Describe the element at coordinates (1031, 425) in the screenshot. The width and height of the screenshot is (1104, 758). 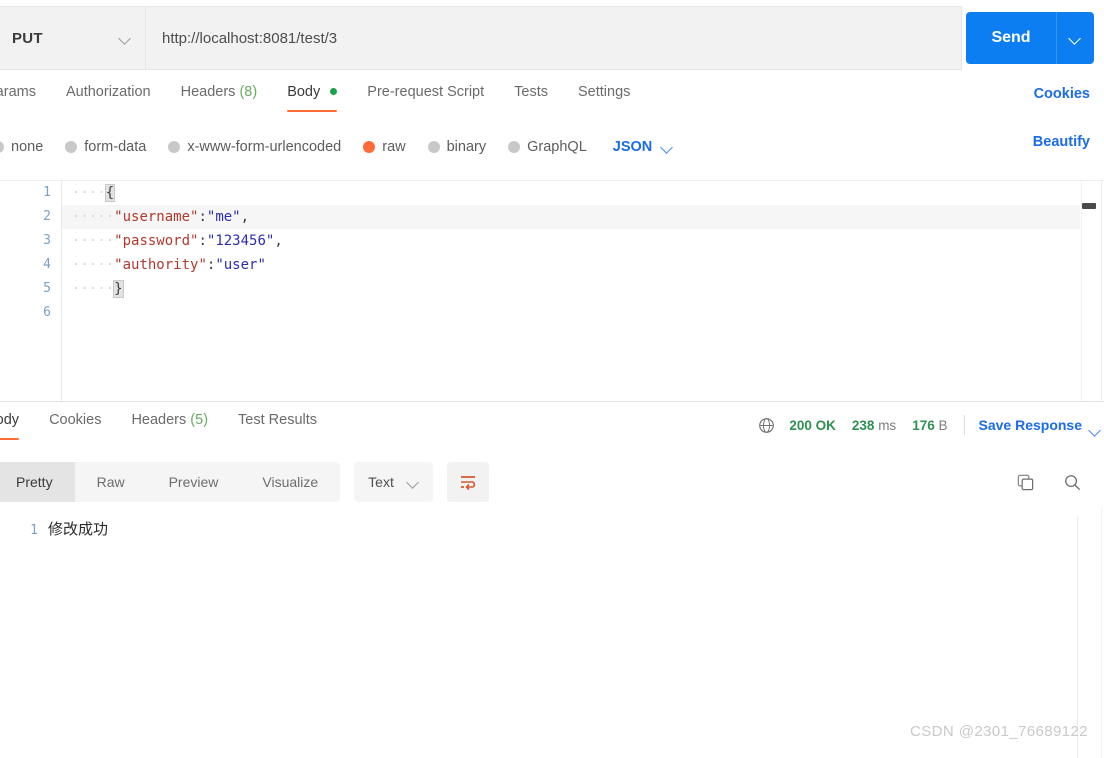
I see `save-response-button: Save Response` at that location.